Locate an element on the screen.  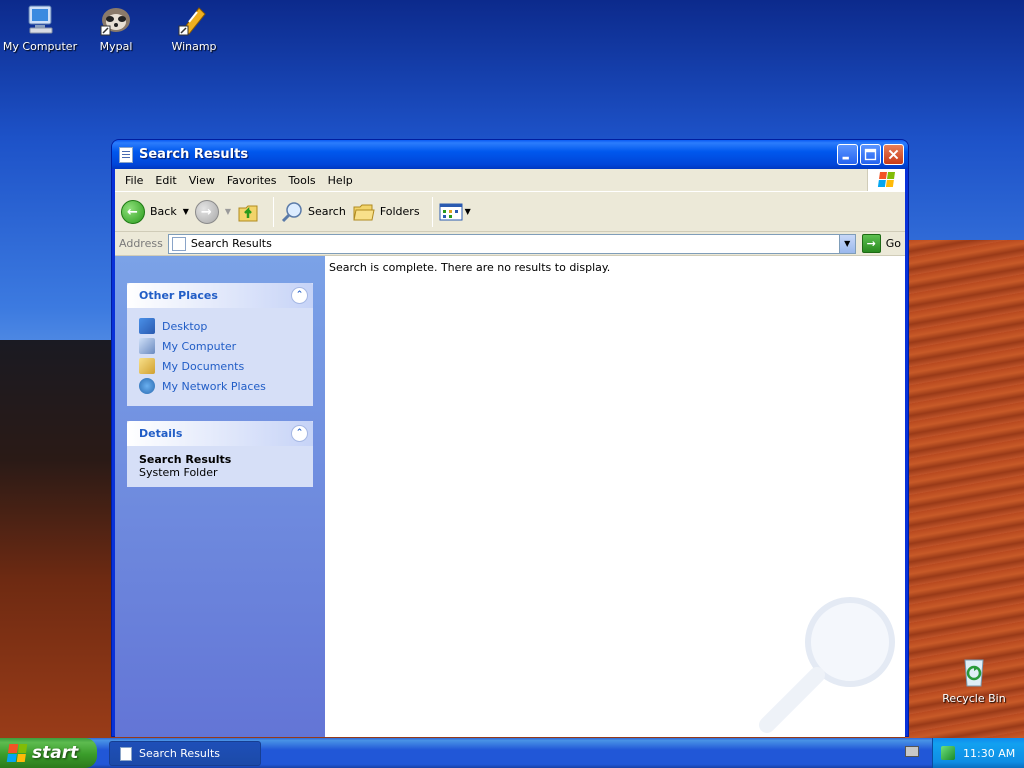
go-button: → Go is located at coordinates (881, 243).